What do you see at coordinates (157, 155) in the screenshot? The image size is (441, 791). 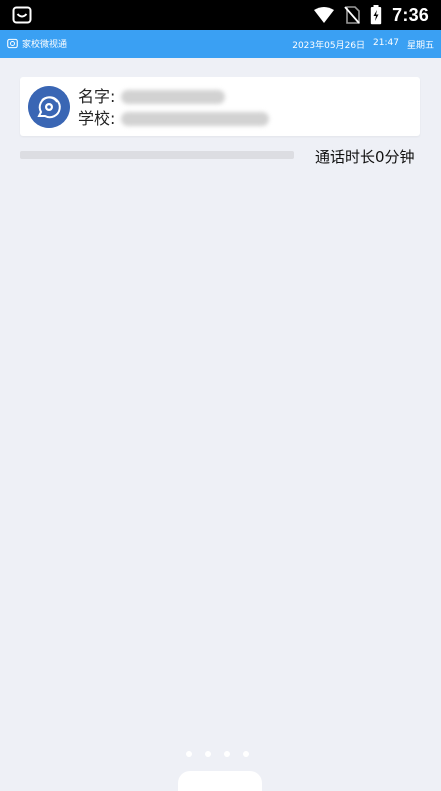 I see `call-progress-bar` at bounding box center [157, 155].